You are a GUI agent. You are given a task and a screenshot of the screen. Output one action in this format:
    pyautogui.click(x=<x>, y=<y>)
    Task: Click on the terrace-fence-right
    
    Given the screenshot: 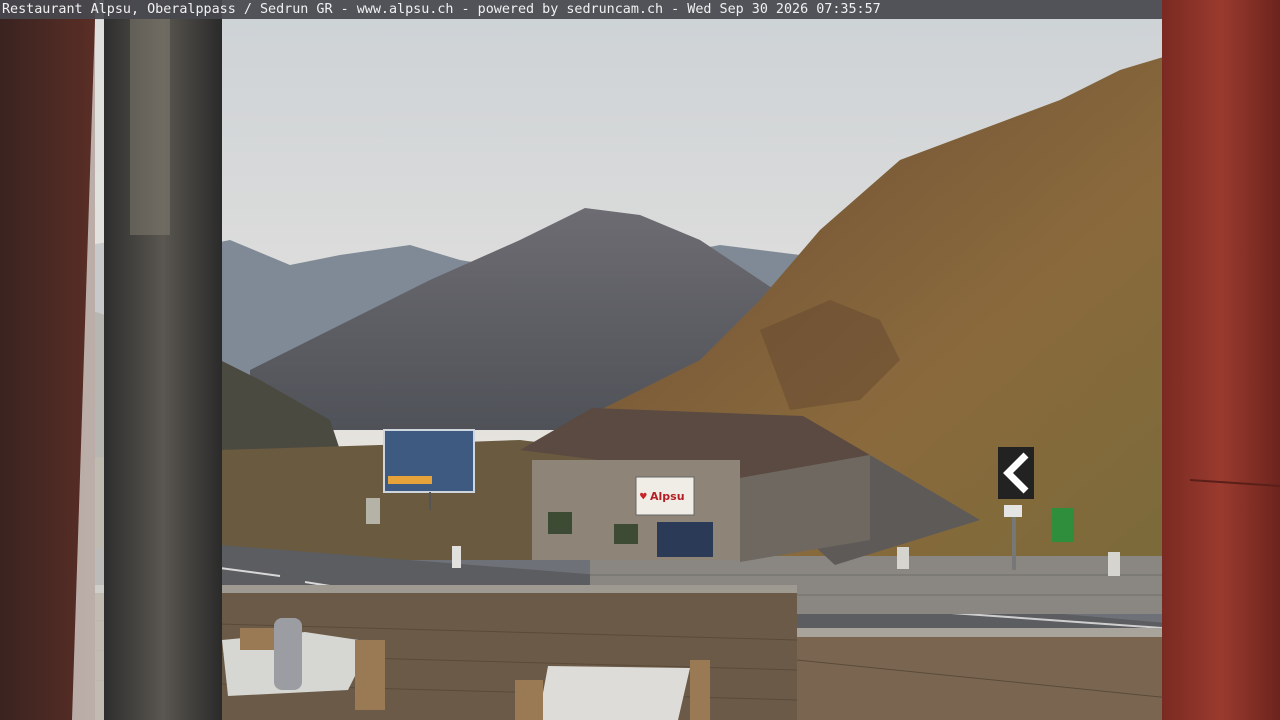 What is the action you would take?
    pyautogui.click(x=997, y=678)
    